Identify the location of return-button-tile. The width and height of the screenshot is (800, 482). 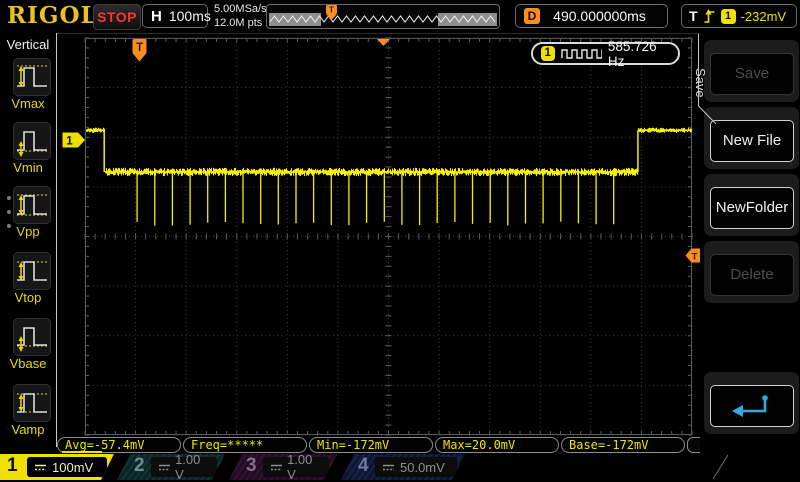
(751, 403).